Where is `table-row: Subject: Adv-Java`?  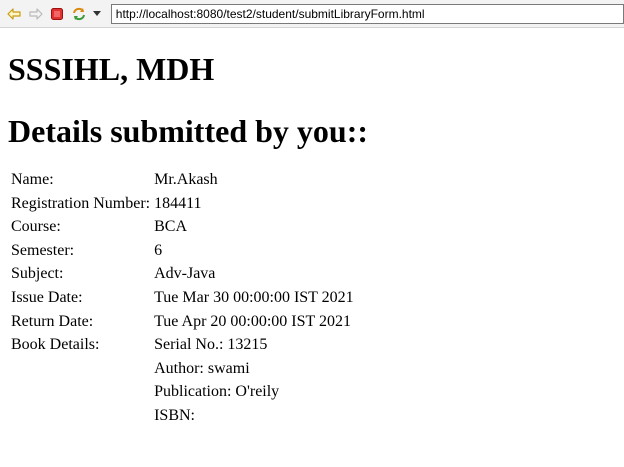
table-row: Subject: Adv-Java is located at coordinates (182, 274).